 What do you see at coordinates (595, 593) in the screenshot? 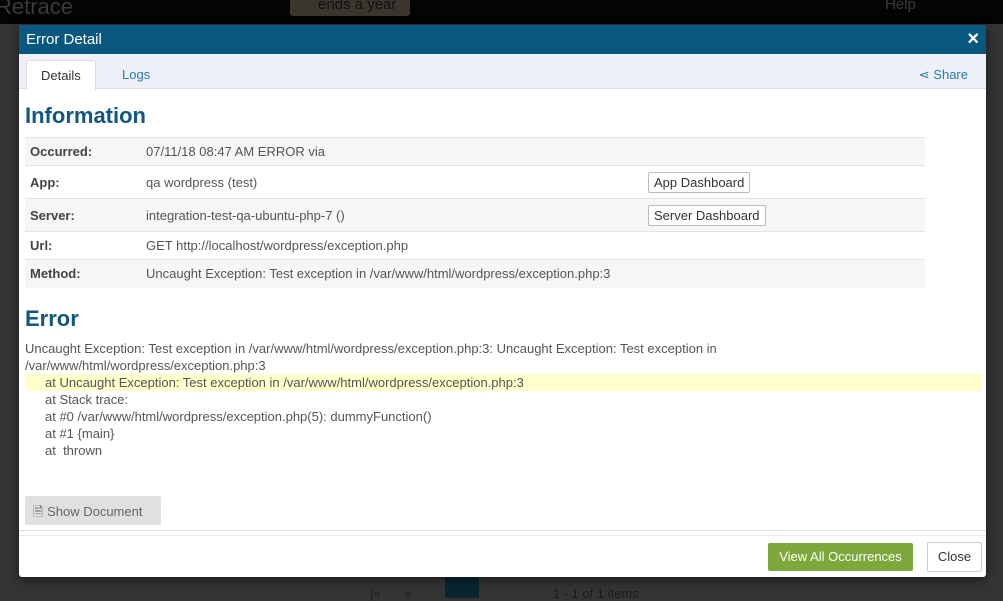
I see `pager-info: 1 - 1 of 1 items` at bounding box center [595, 593].